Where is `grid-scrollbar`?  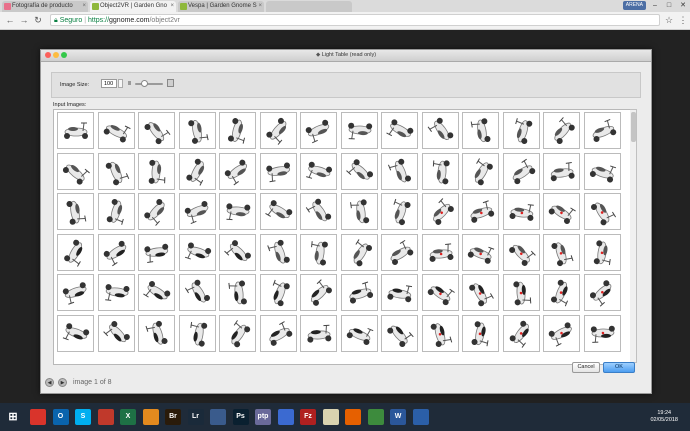
grid-scrollbar is located at coordinates (633, 236).